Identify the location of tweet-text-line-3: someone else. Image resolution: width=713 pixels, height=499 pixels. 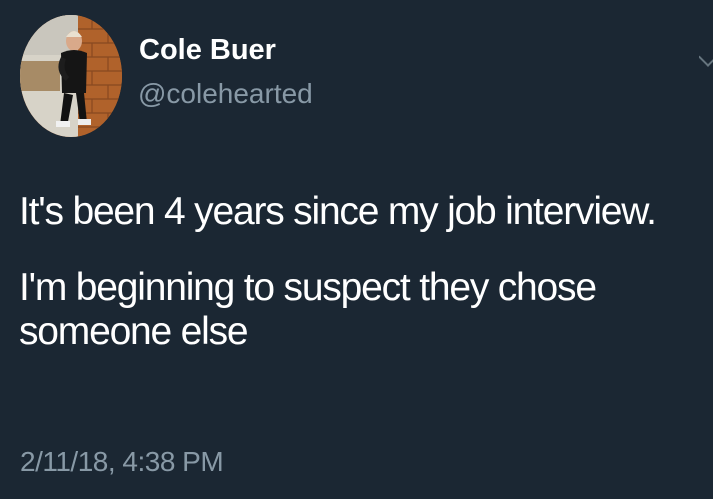
(134, 331).